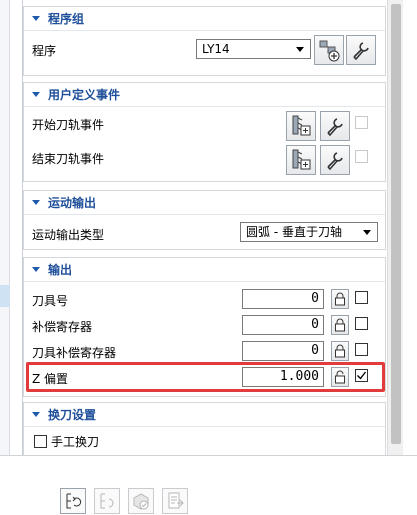 This screenshot has width=417, height=515. Describe the element at coordinates (75, 442) in the screenshot. I see `manual-tool-change-label: 手工换刀` at that location.